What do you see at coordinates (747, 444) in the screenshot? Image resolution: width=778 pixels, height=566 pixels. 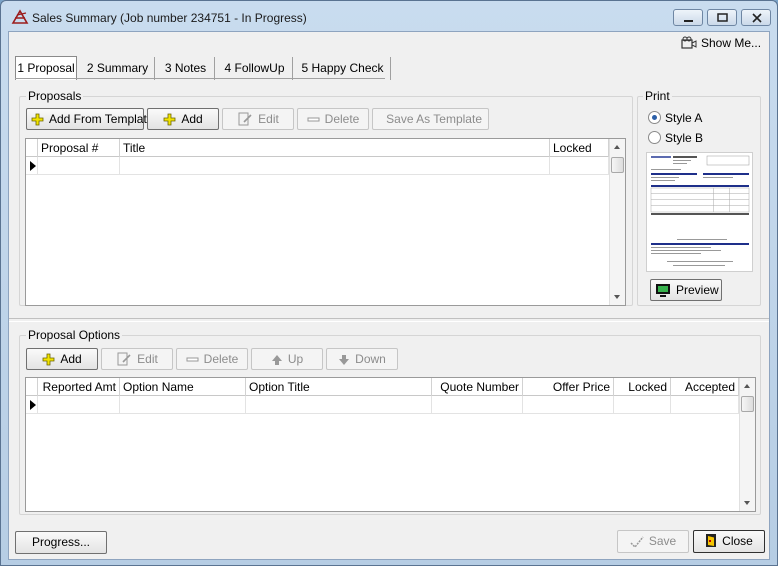 I see `options-scrollbar` at bounding box center [747, 444].